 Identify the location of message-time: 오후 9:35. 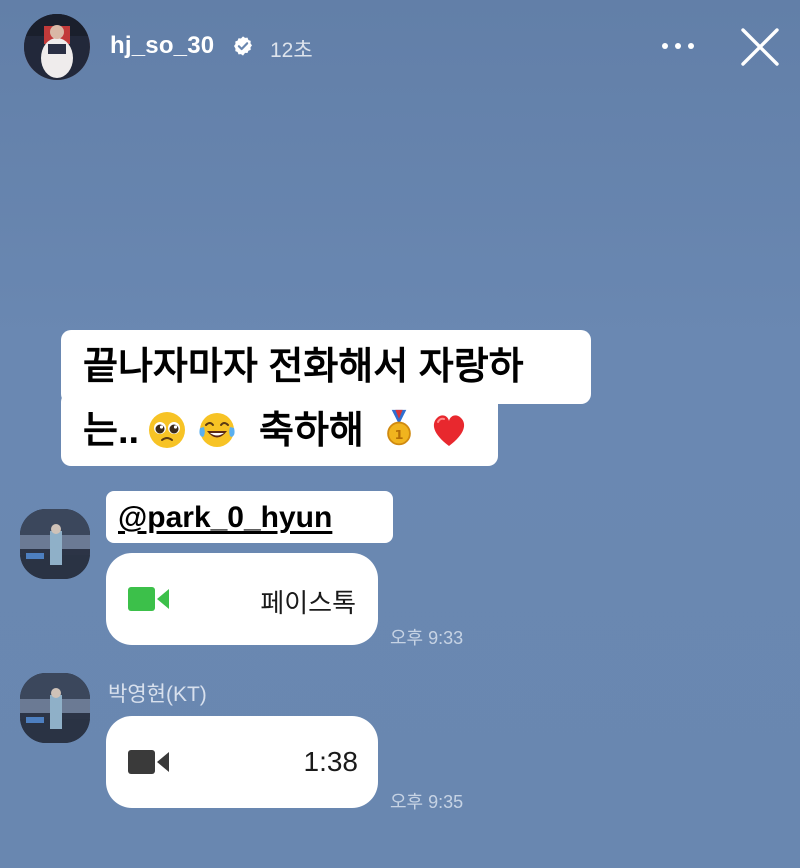
(427, 802).